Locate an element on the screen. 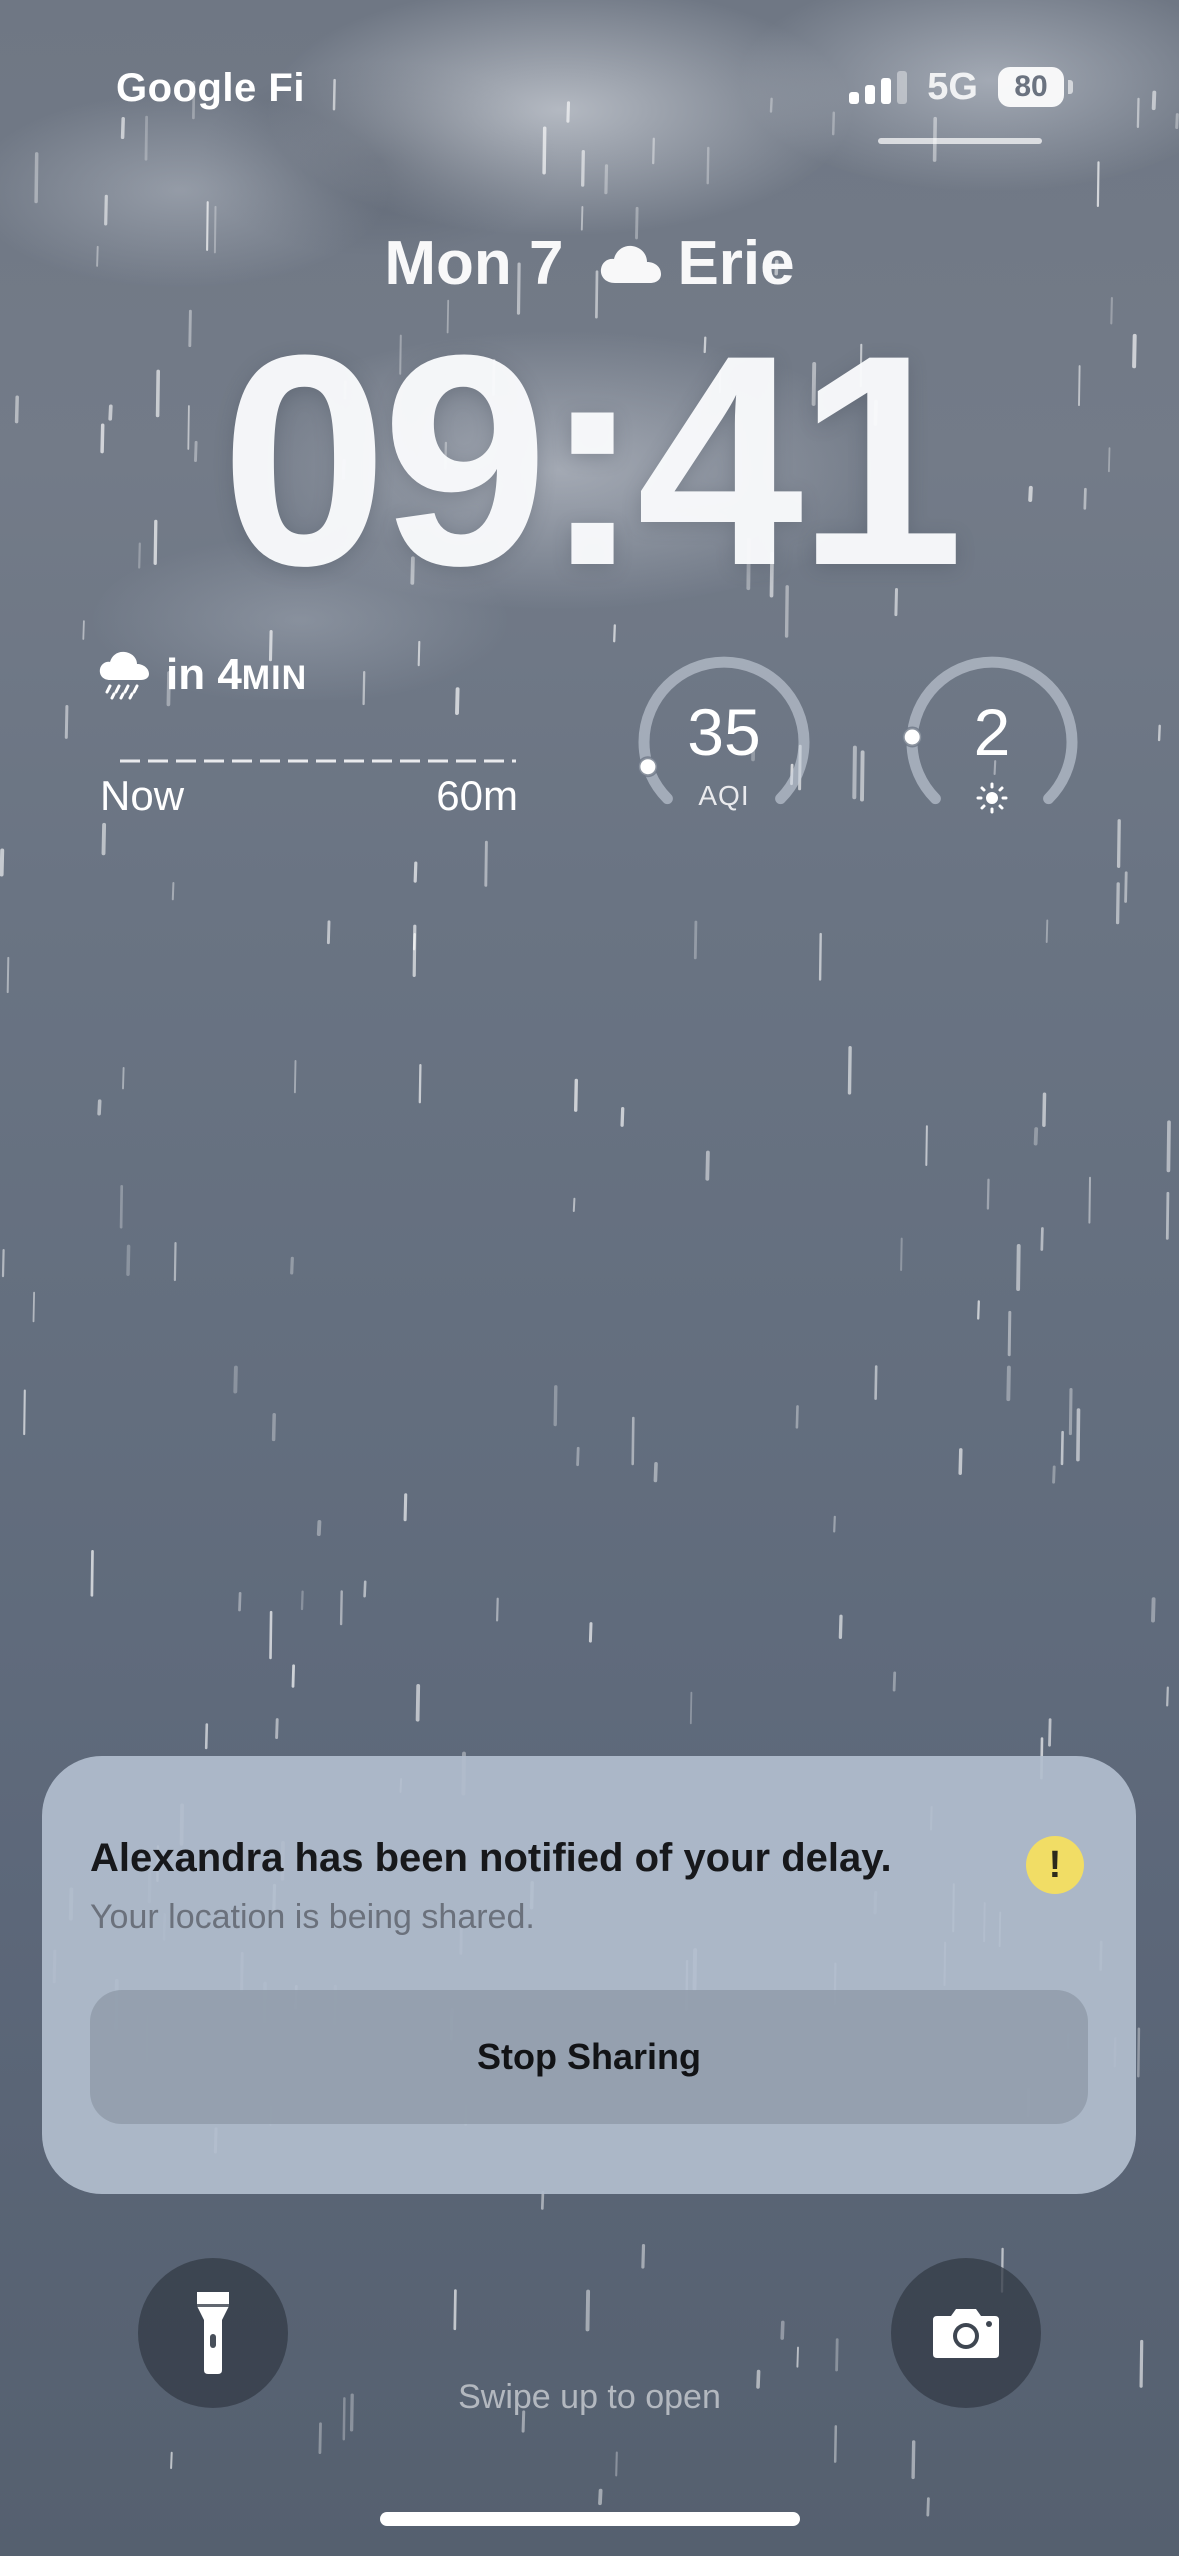 This screenshot has height=2556, width=1179. rain-forecast-unit: MIN is located at coordinates (274, 678).